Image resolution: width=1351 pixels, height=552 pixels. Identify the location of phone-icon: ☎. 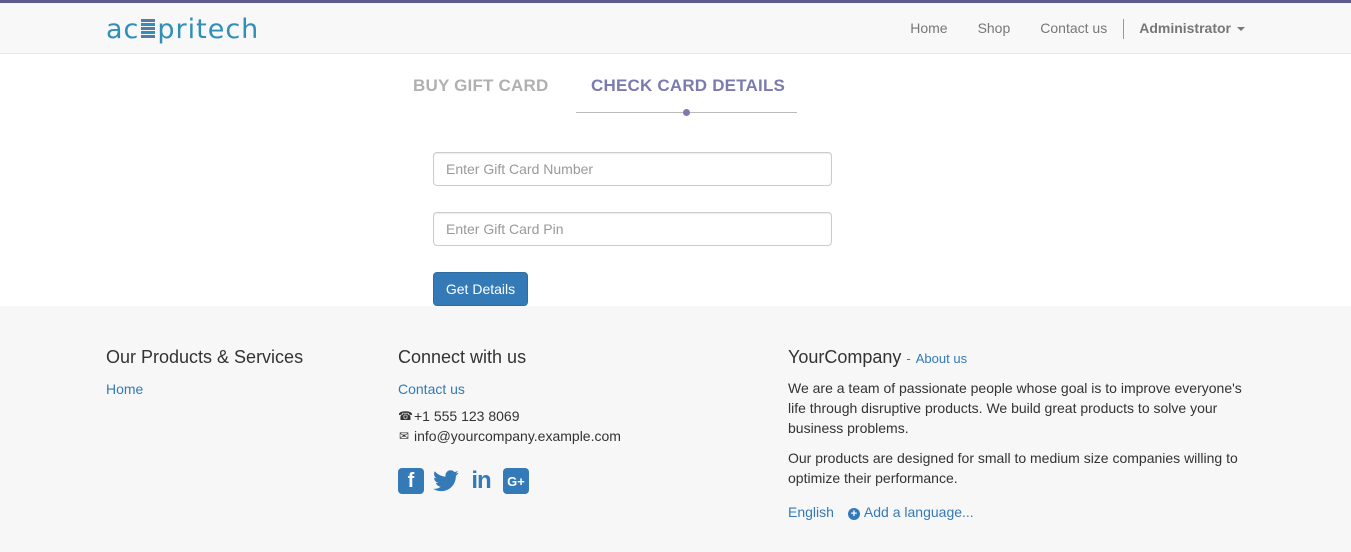
(405, 416).